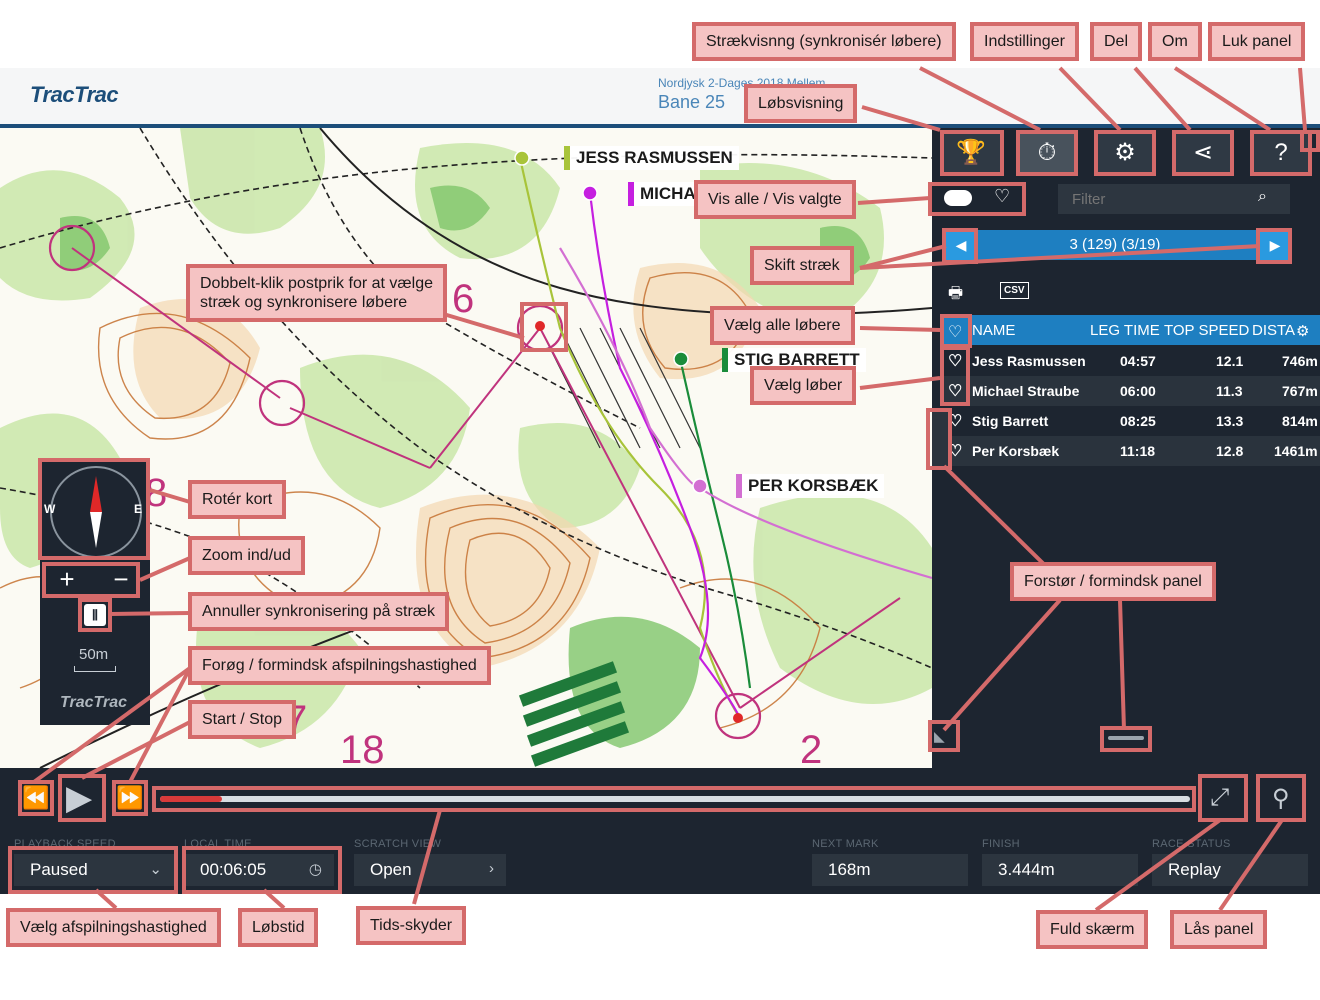 Image resolution: width=1320 pixels, height=1000 pixels. Describe the element at coordinates (1296, 451) in the screenshot. I see `distance: 1461m` at that location.